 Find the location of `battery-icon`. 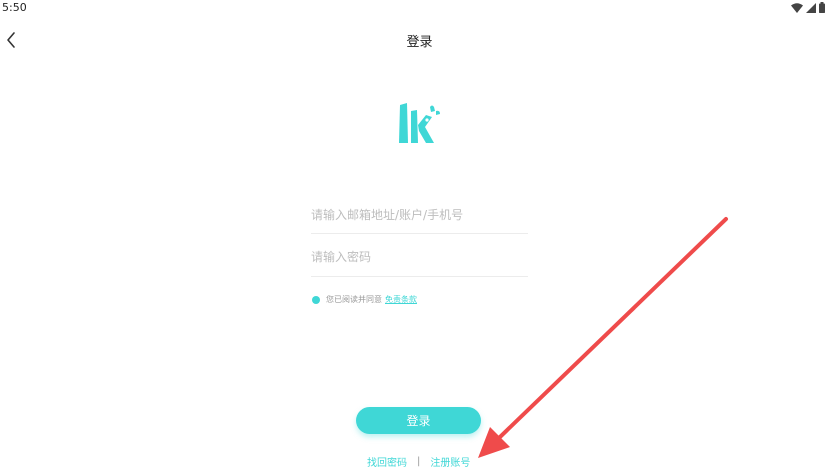

battery-icon is located at coordinates (822, 7).